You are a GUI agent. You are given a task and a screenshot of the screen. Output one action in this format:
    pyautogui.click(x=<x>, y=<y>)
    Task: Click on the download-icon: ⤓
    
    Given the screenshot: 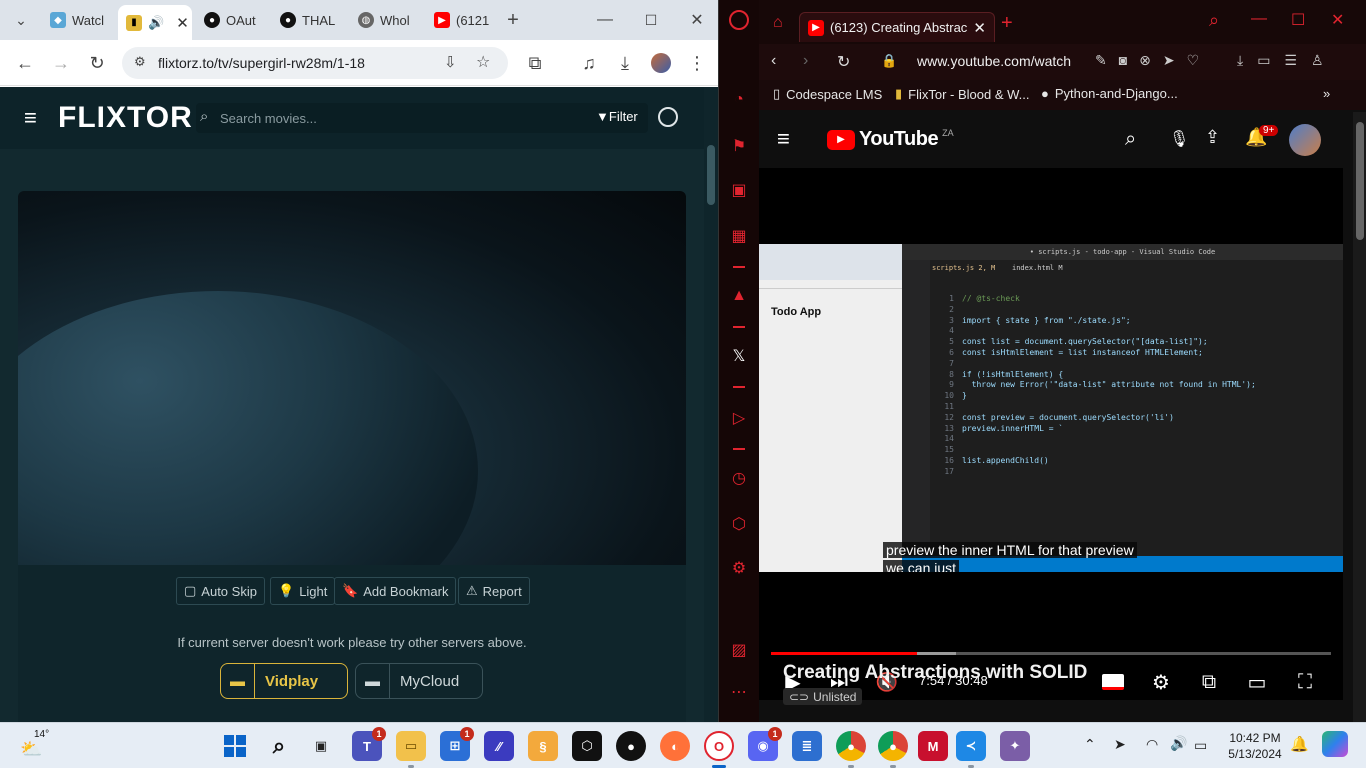 What is the action you would take?
    pyautogui.click(x=625, y=63)
    